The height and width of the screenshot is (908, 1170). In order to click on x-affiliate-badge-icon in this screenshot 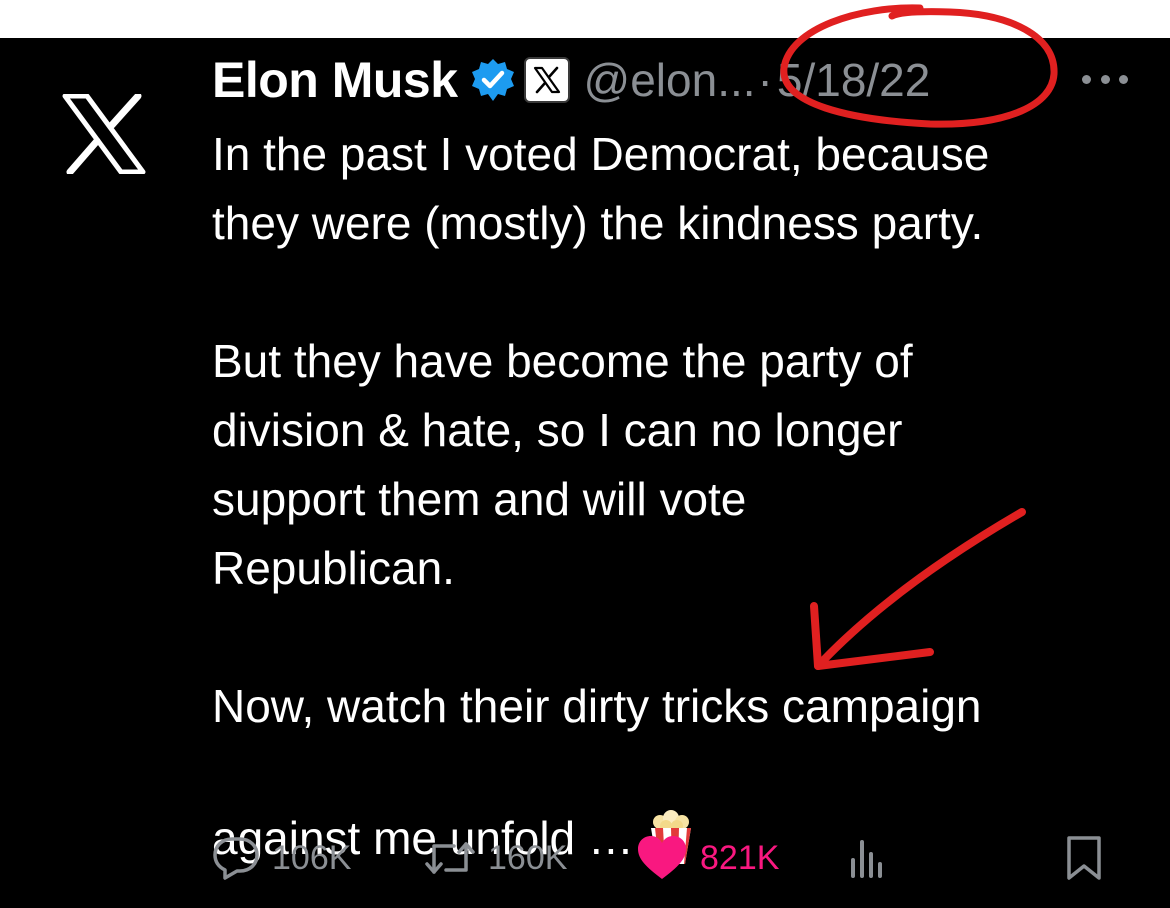, I will do `click(546, 80)`.